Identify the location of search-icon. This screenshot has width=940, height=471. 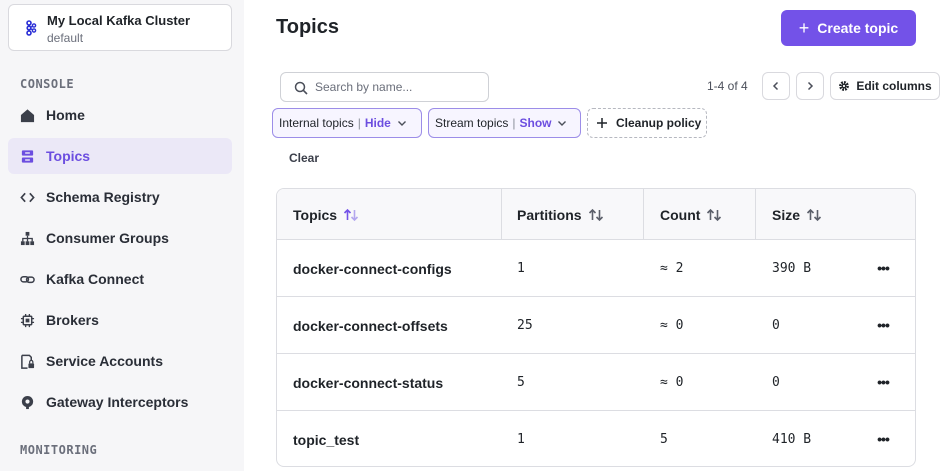
(301, 88).